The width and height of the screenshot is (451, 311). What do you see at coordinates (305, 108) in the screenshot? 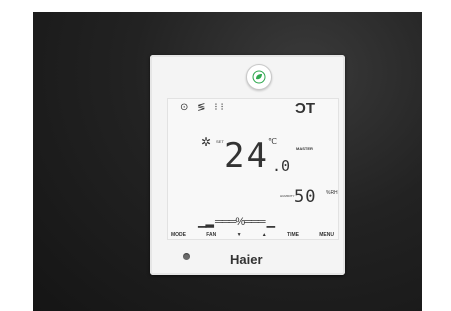
I see `master-icons: ϽT` at bounding box center [305, 108].